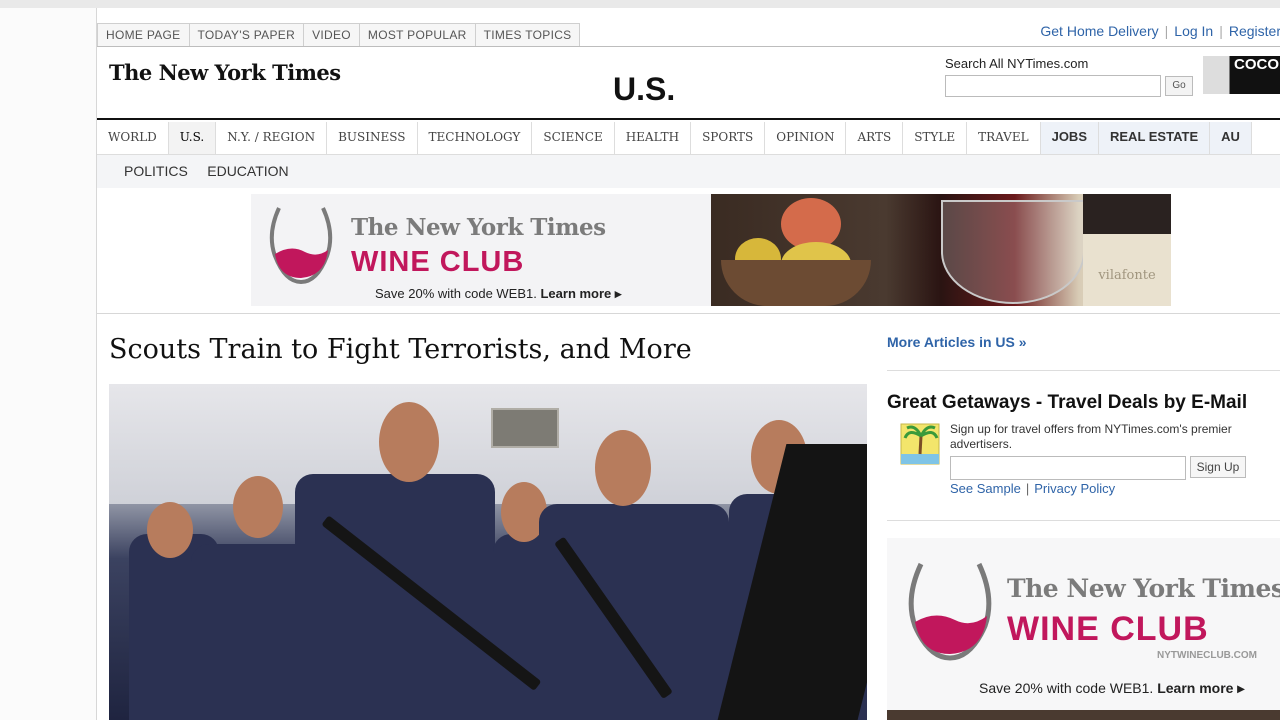 The image size is (1280, 720). Describe the element at coordinates (1160, 31) in the screenshot. I see `account-links: Get Home Delivery | Log In | Register` at that location.